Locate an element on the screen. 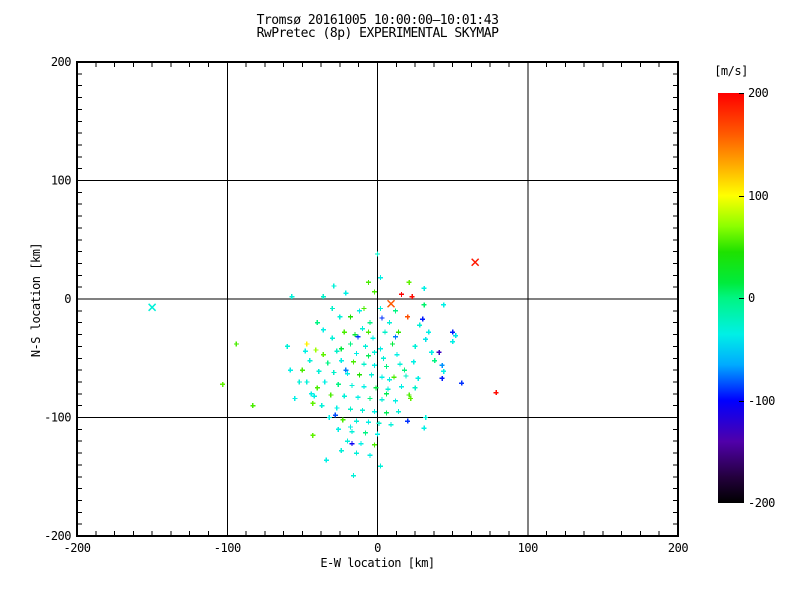  y-tick-label: 200 is located at coordinates (61, 62).